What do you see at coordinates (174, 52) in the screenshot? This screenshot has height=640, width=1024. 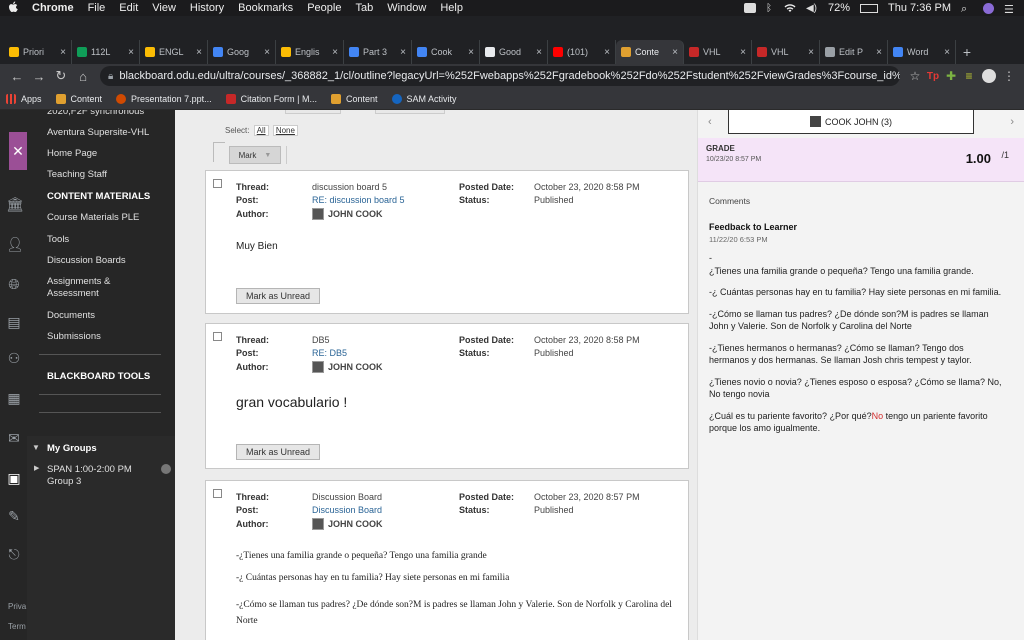 I see `browser-tab: ENGL ×` at bounding box center [174, 52].